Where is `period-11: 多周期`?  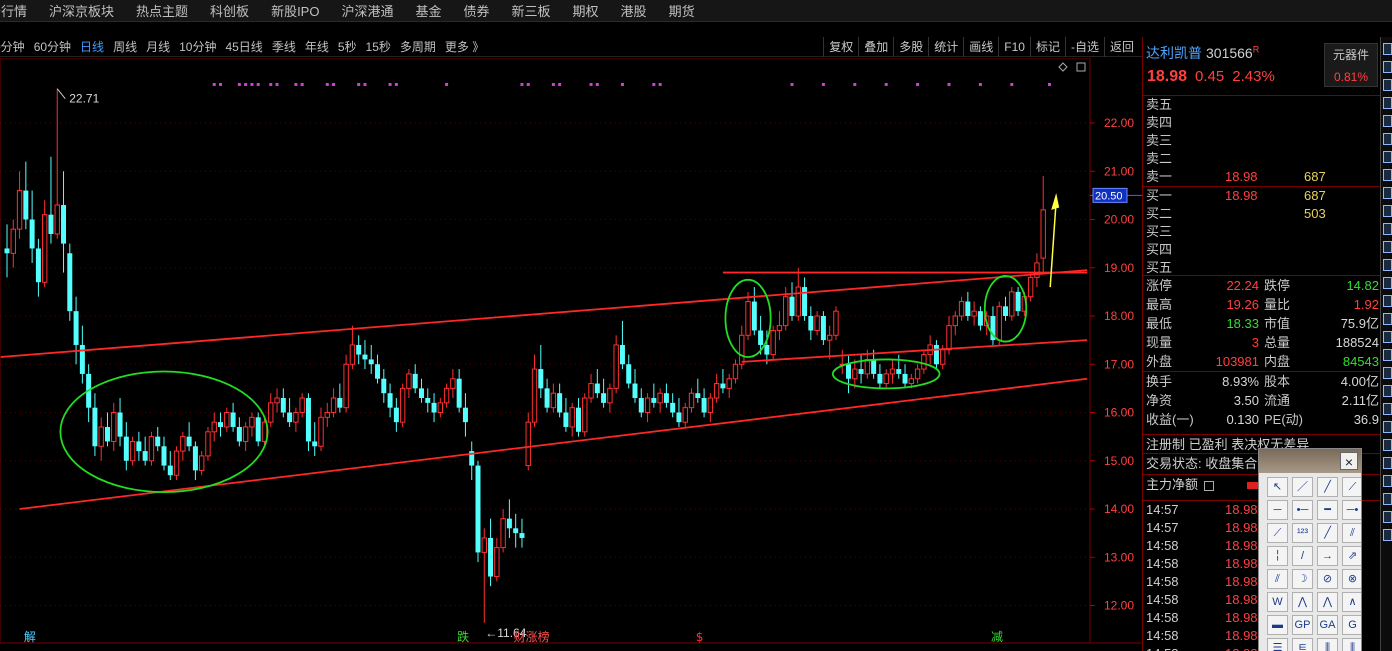
period-11: 多周期 is located at coordinates (418, 46).